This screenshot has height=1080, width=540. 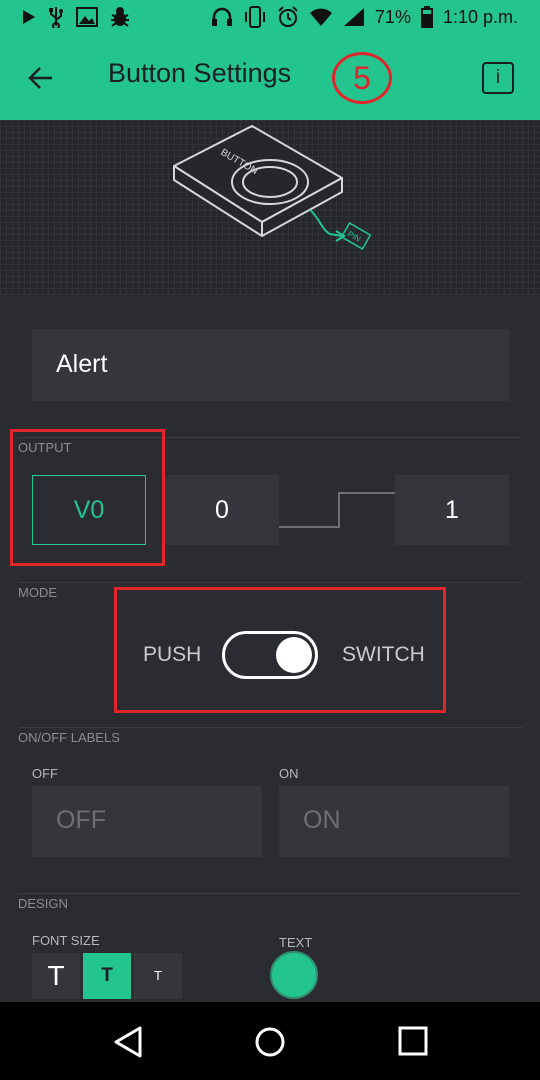 What do you see at coordinates (270, 18) in the screenshot?
I see `status-bar: 71% 1:10 p.m.` at bounding box center [270, 18].